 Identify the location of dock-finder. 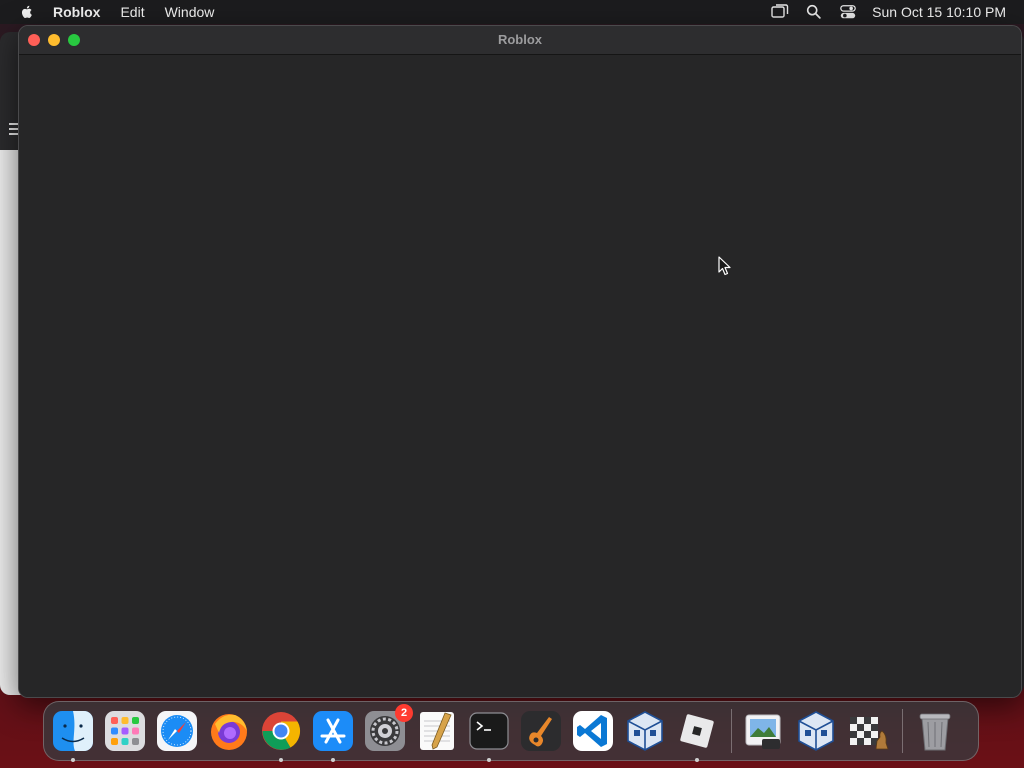
(73, 735).